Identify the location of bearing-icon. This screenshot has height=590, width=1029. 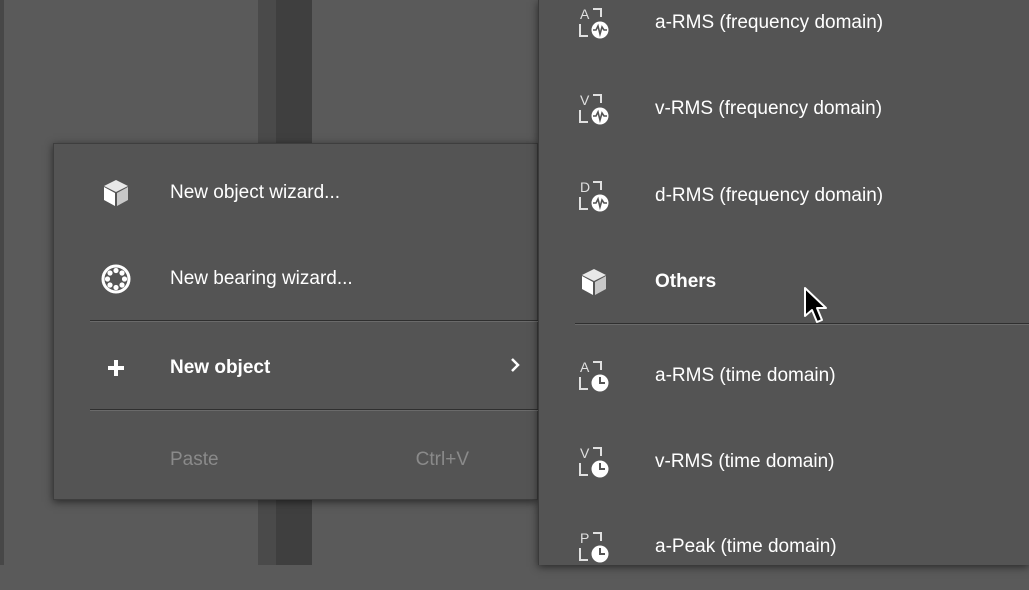
(116, 279).